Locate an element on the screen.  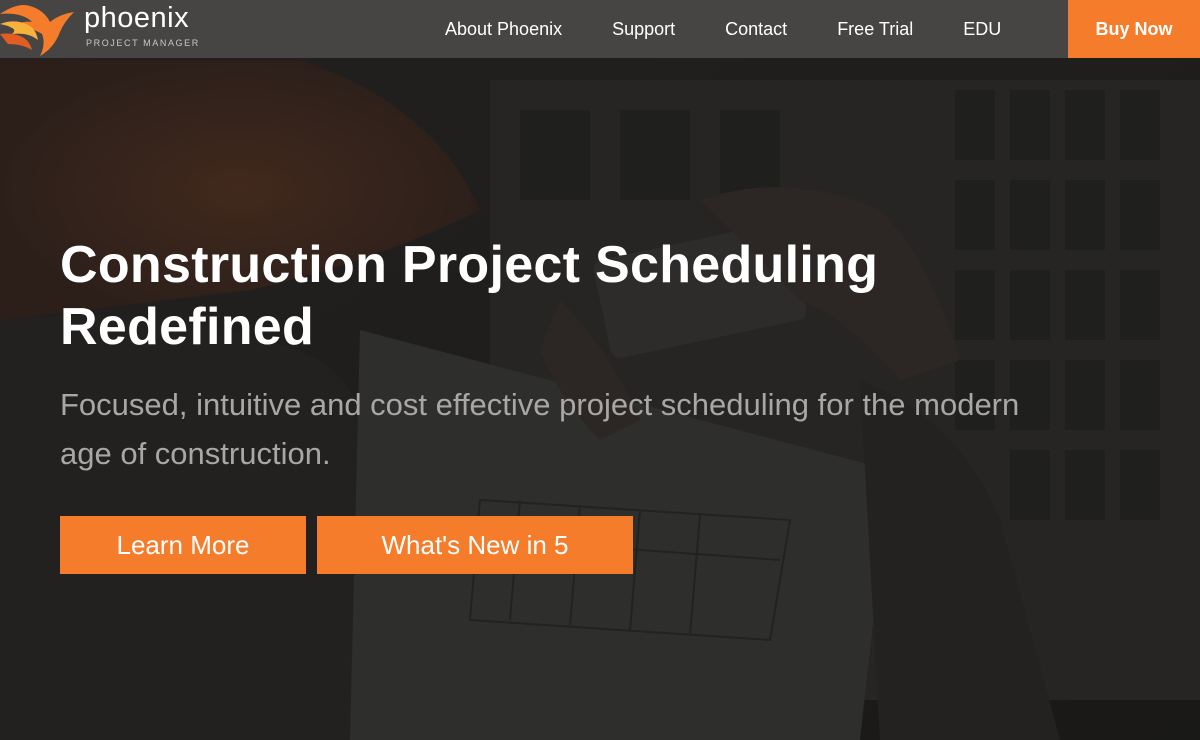
logo: phoenix PROJECT MANAGER is located at coordinates (115, 29).